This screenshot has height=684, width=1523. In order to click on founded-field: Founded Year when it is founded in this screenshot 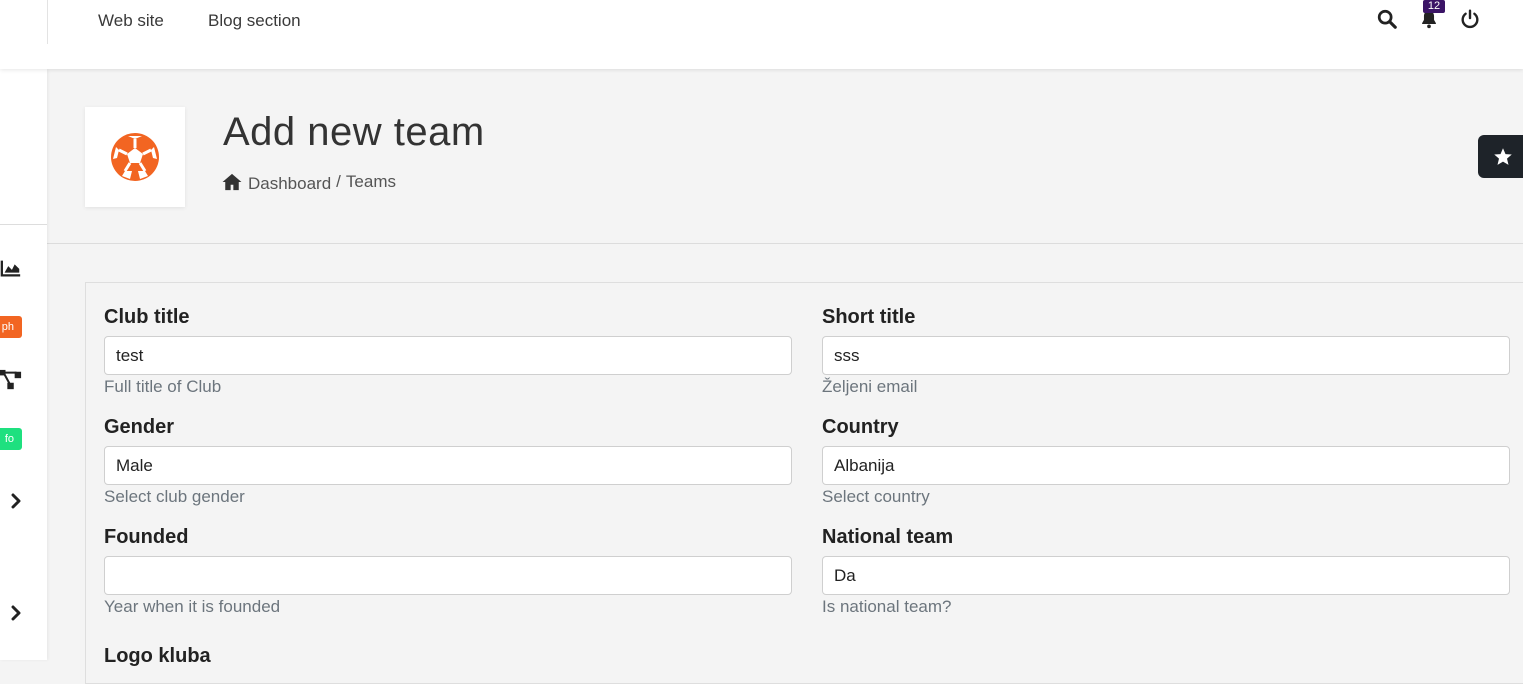, I will do `click(448, 571)`.